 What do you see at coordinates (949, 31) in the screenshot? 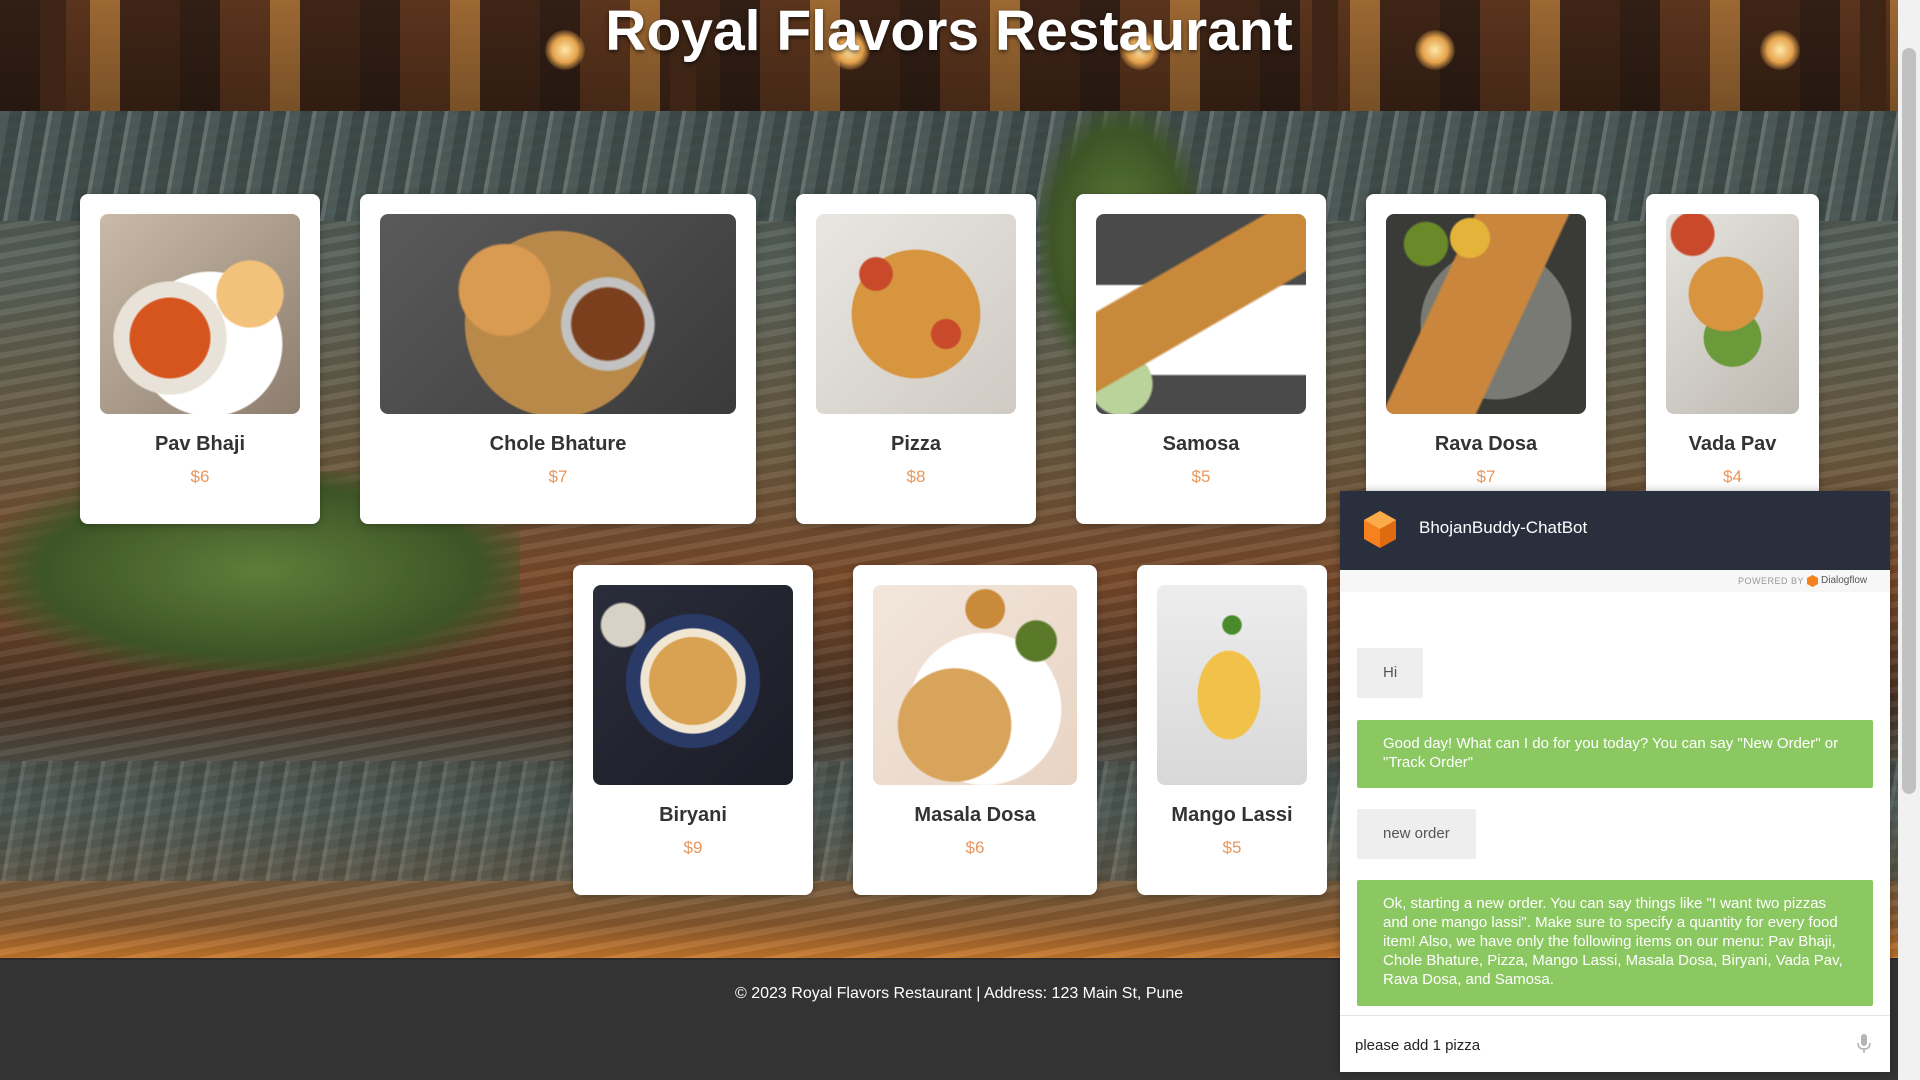
I see `page-title: Royal Flavors Restaurant` at bounding box center [949, 31].